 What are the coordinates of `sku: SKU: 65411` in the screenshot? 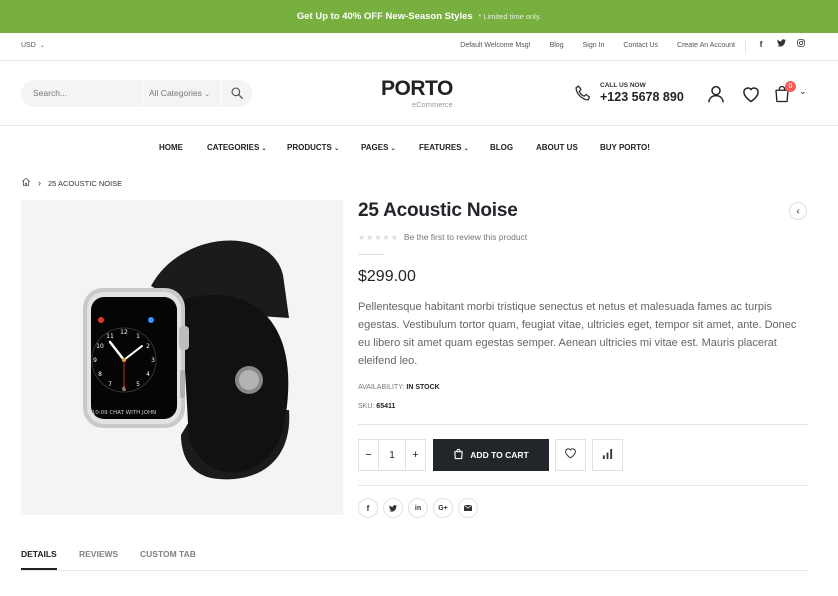 It's located at (376, 406).